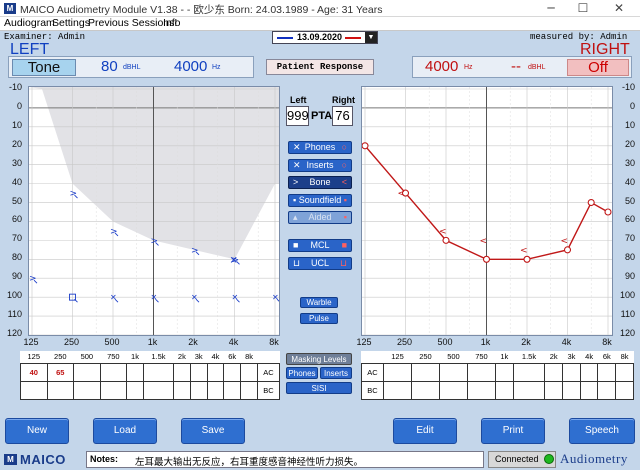  Describe the element at coordinates (297, 165) in the screenshot. I see `x-icon: ✕` at that location.